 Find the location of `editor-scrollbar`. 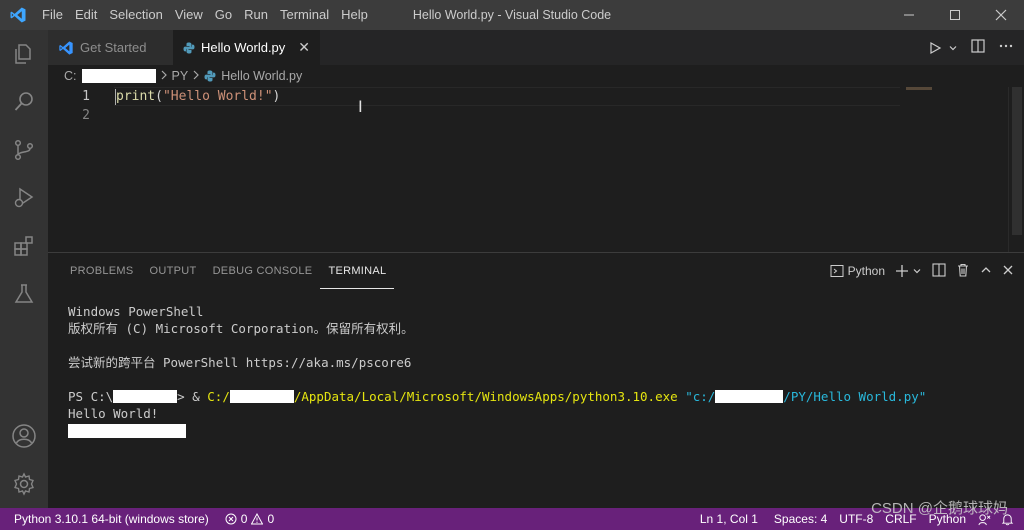

editor-scrollbar is located at coordinates (1016, 169).